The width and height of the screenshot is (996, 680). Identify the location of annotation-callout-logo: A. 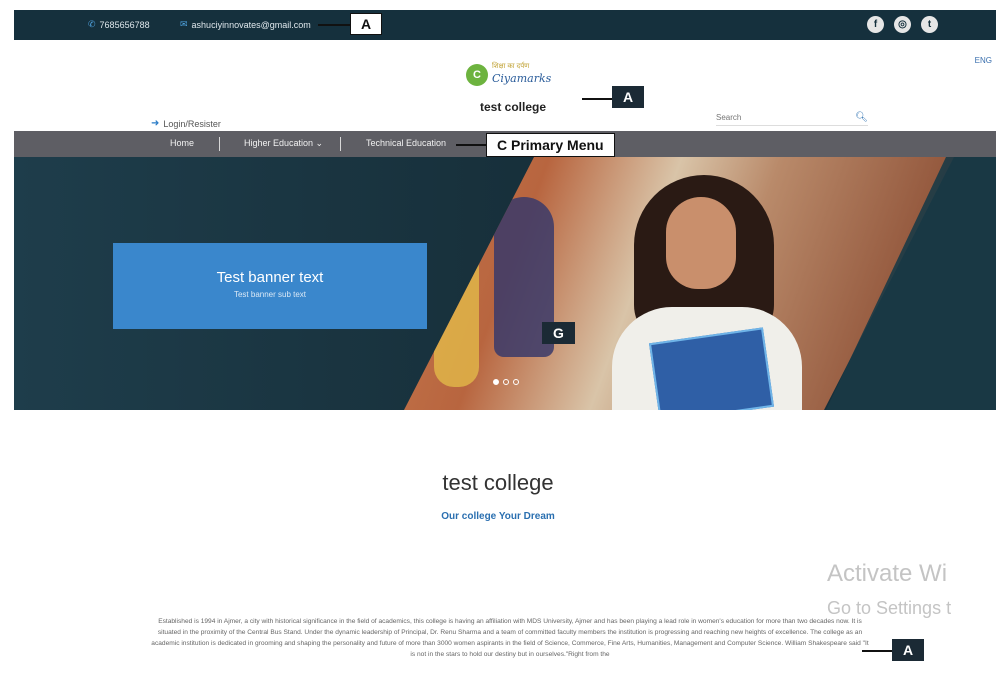
(628, 97).